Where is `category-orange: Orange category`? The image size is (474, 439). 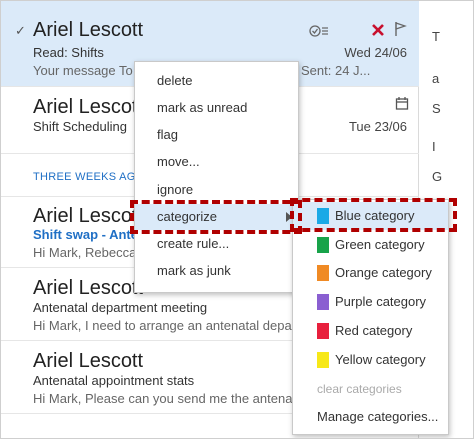
category-orange: Orange category is located at coordinates (370, 273).